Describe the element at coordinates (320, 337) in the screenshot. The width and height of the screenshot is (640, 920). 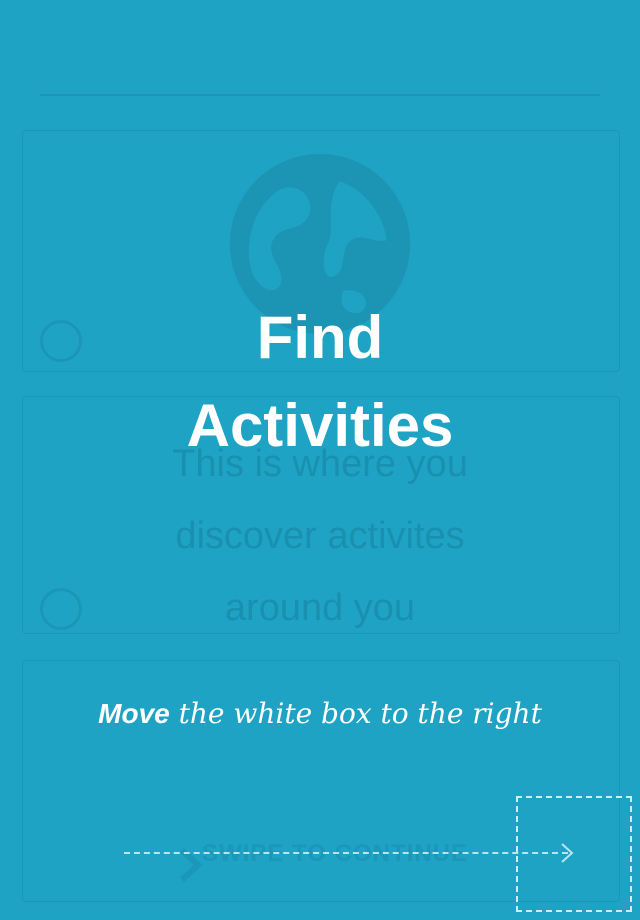
I see `tutorial-title-line-1: Find` at that location.